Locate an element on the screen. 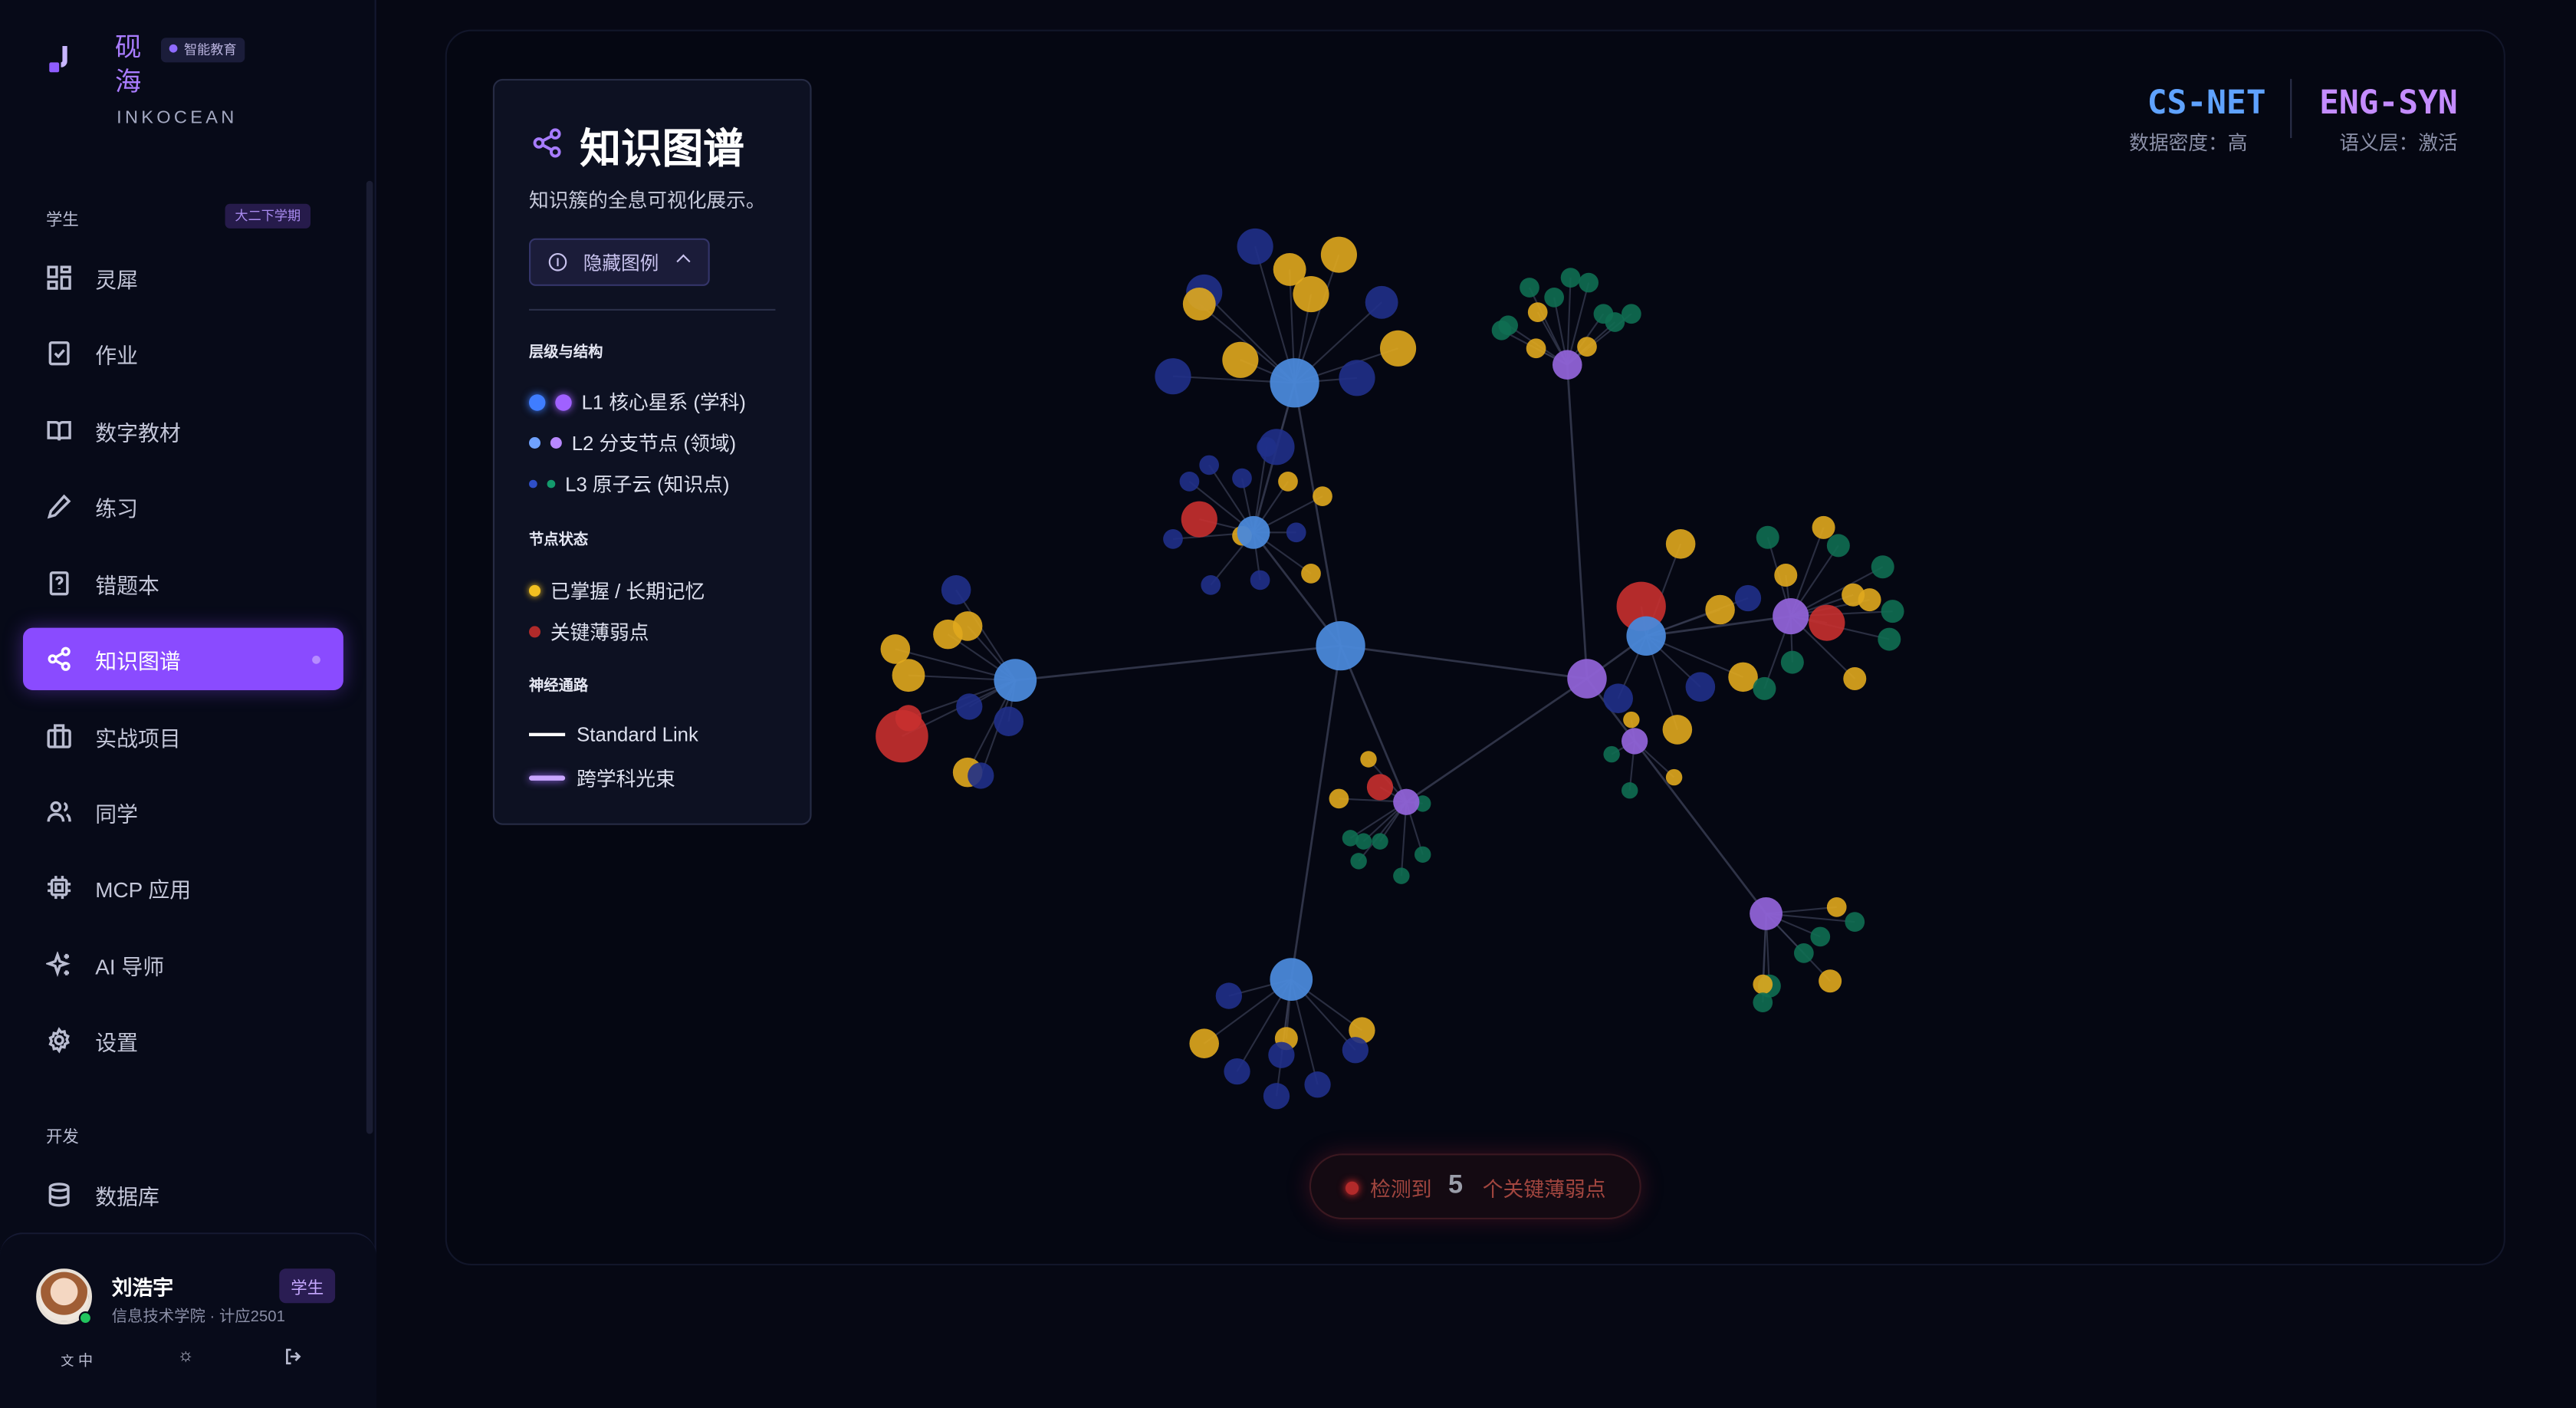 The height and width of the screenshot is (1408, 2576). sidebar-item-projects: 实战项目 is located at coordinates (183, 736).